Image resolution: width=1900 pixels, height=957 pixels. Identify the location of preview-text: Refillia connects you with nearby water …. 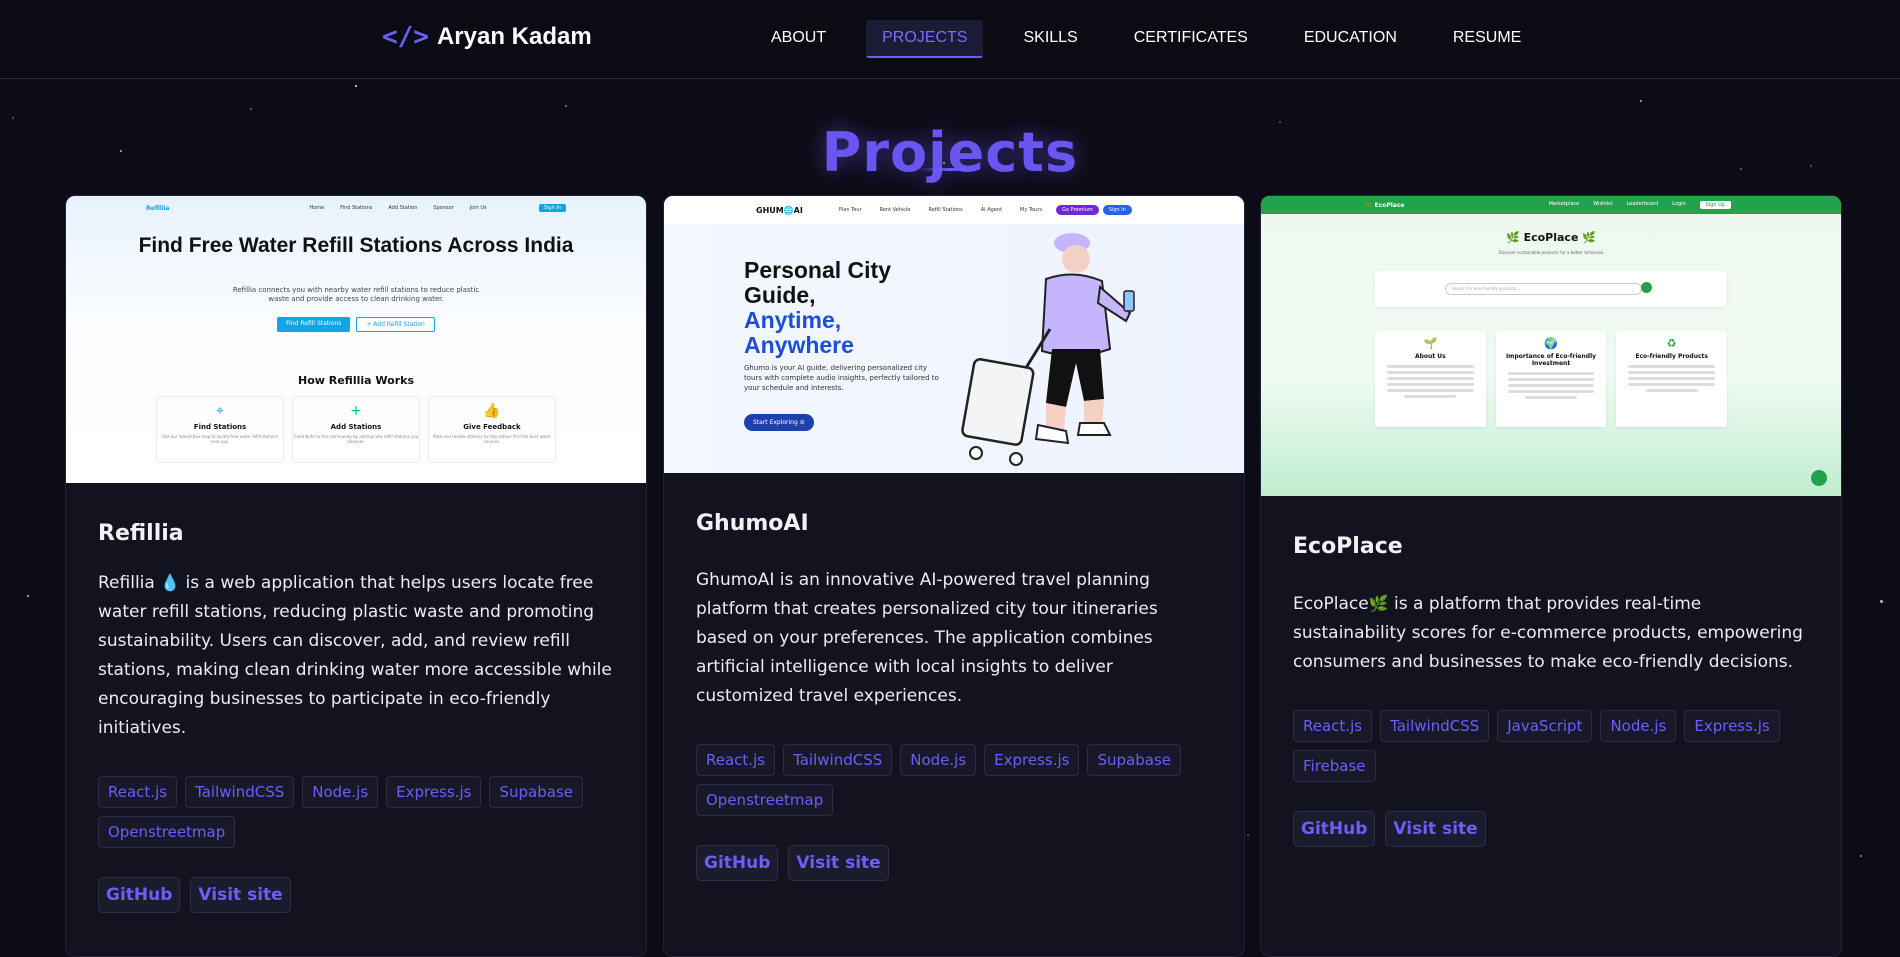
(356, 294).